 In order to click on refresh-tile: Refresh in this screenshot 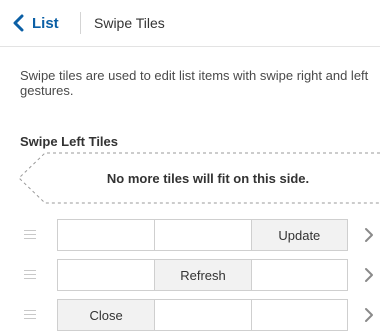, I will do `click(202, 275)`.